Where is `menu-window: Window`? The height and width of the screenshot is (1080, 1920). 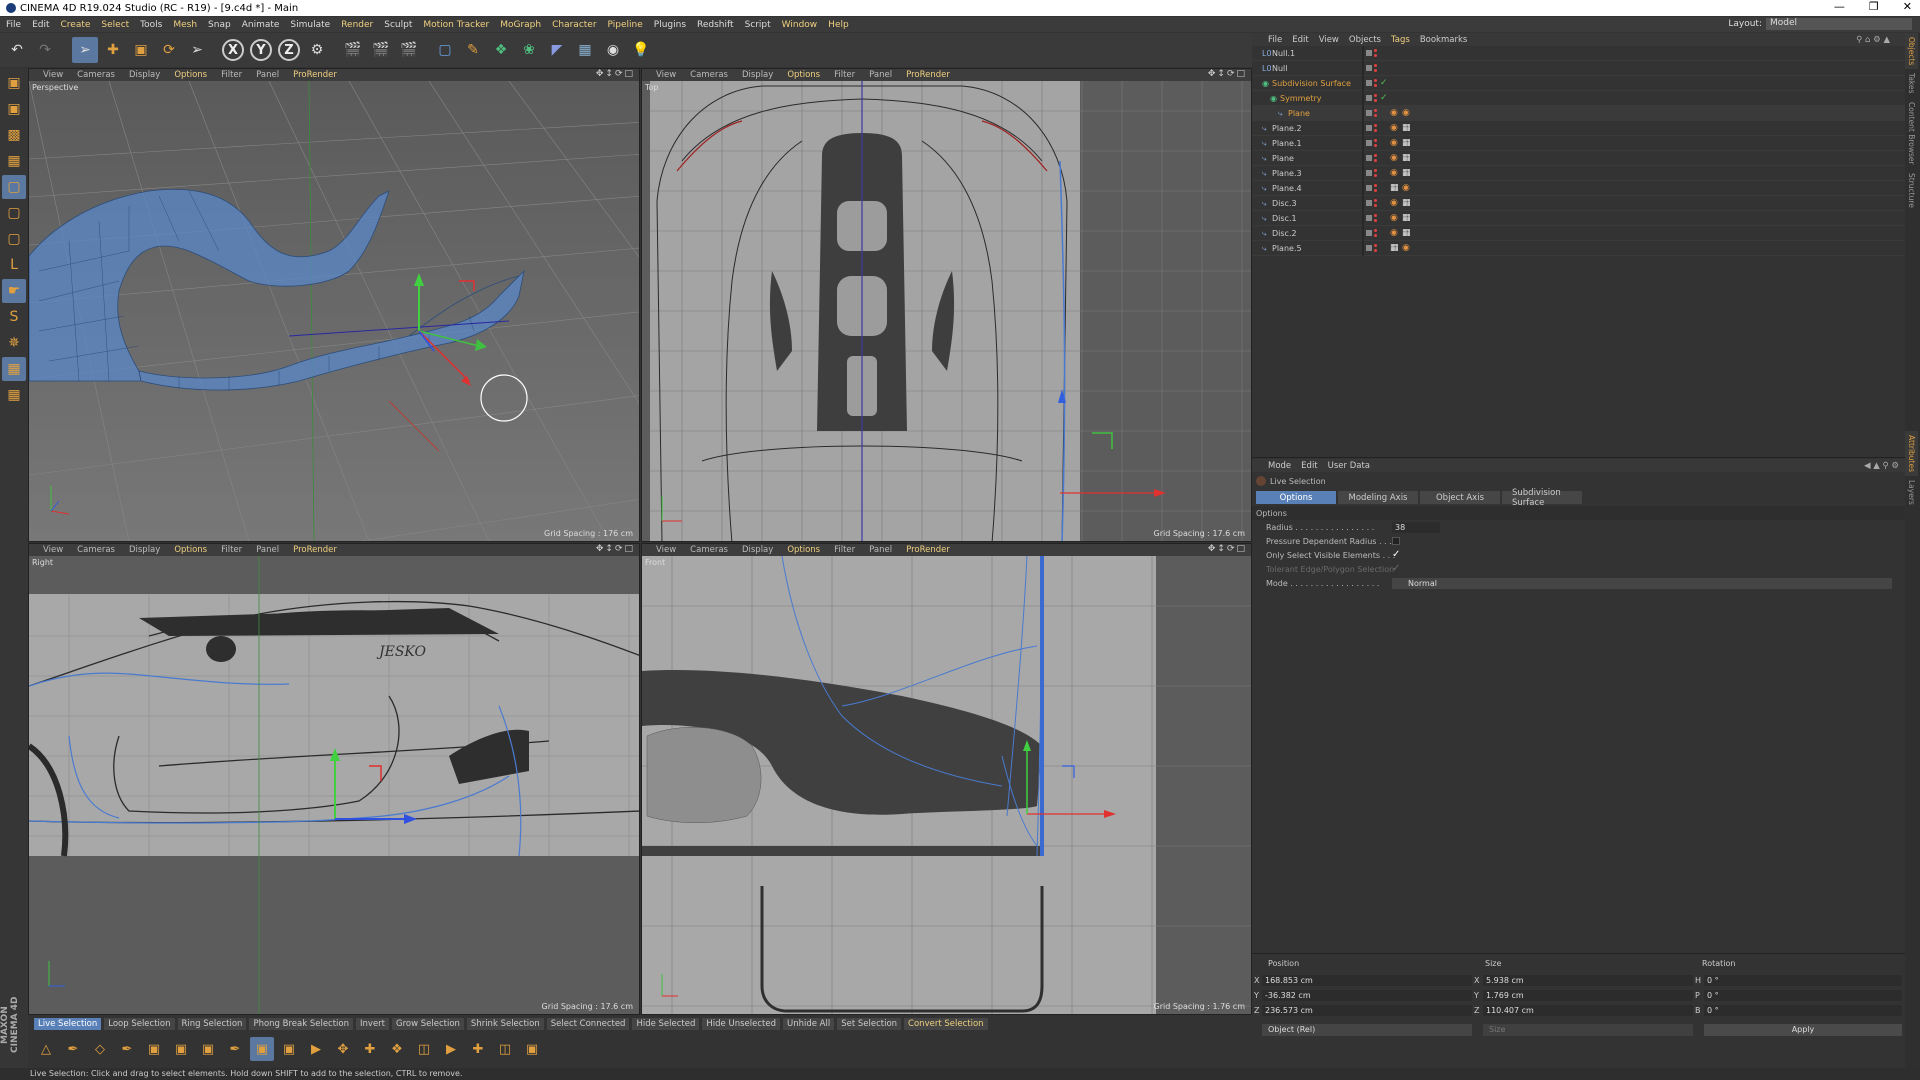
menu-window: Window is located at coordinates (800, 25).